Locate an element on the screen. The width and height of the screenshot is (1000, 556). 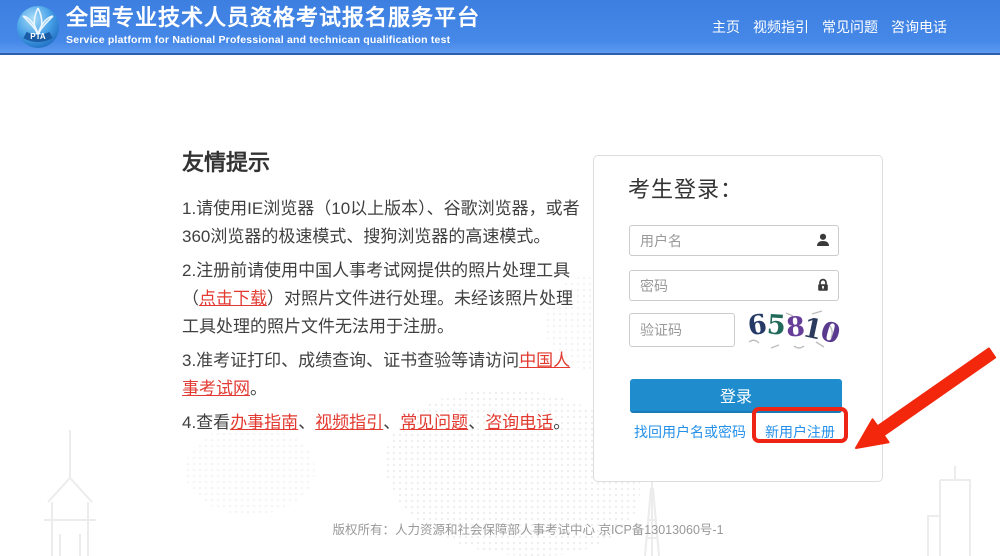
tips-link: 咨询电话 is located at coordinates (519, 422).